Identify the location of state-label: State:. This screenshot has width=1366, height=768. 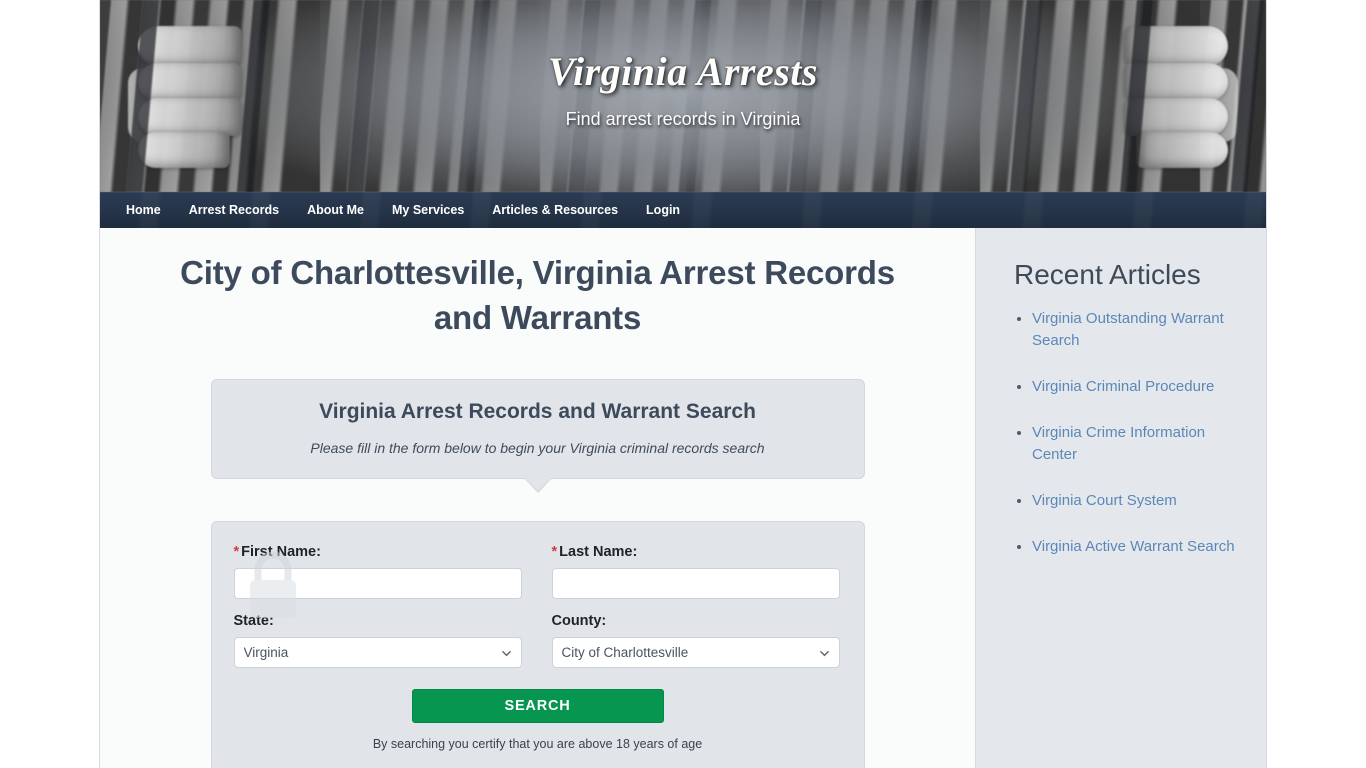
(253, 621).